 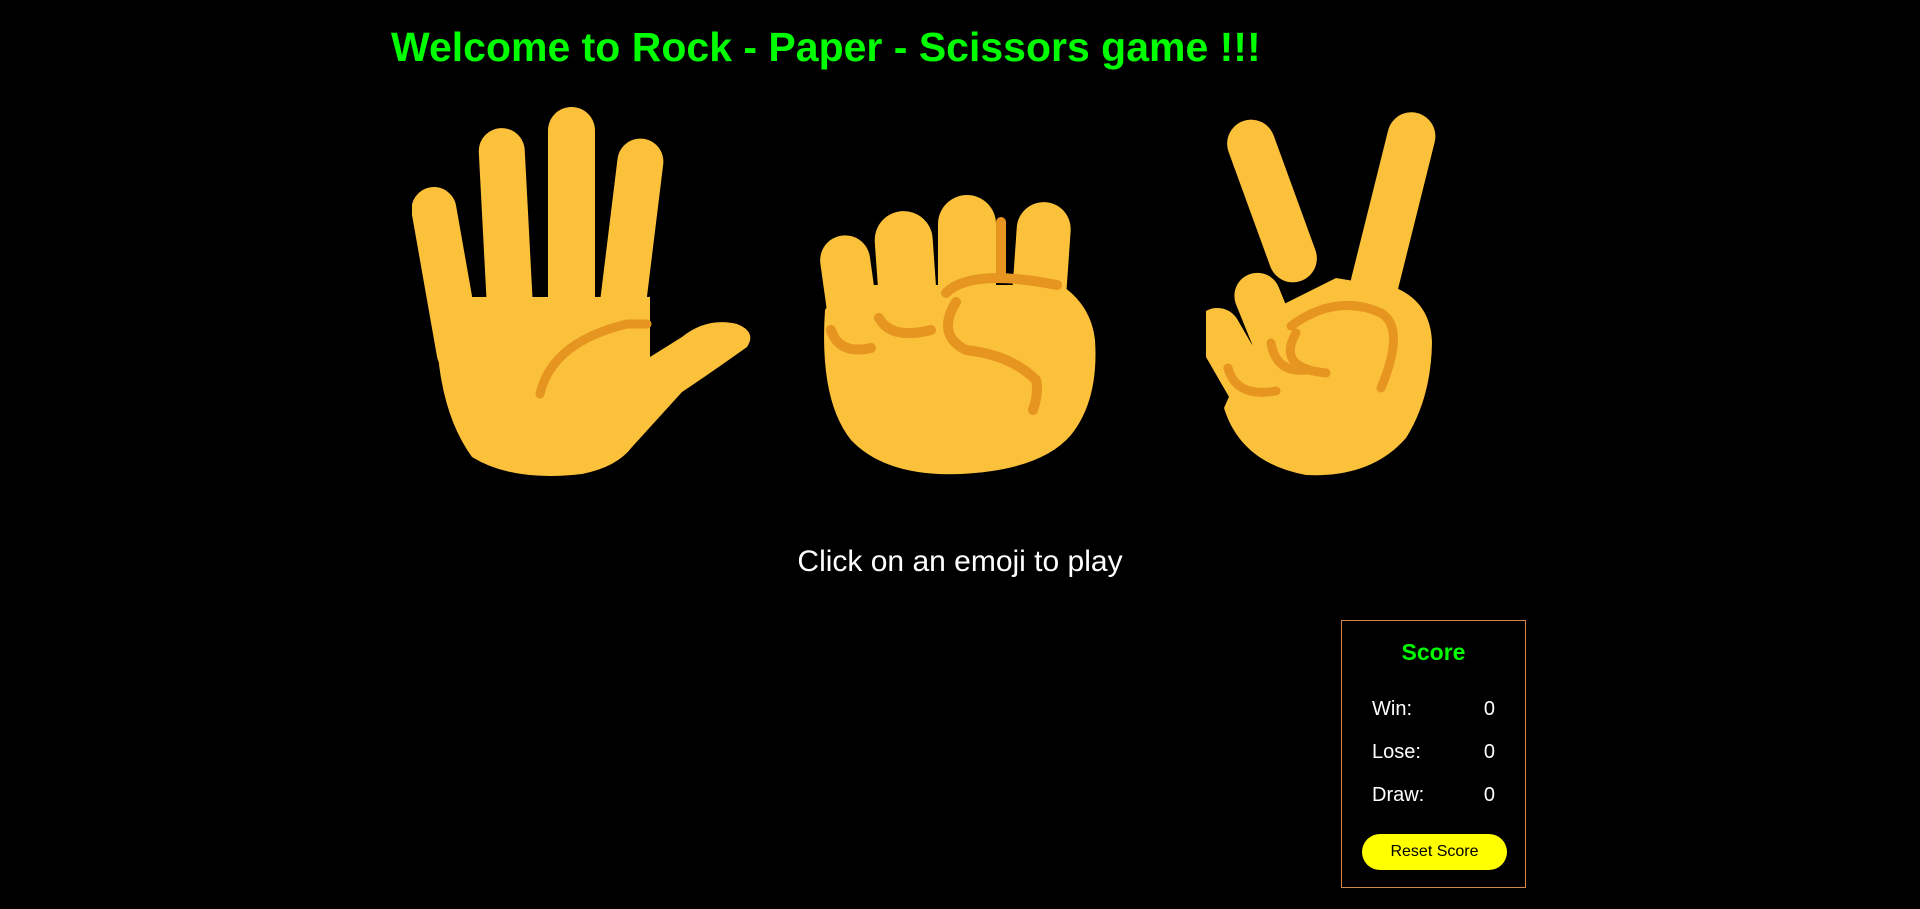 I want to click on win-label: Win:, so click(x=1392, y=709).